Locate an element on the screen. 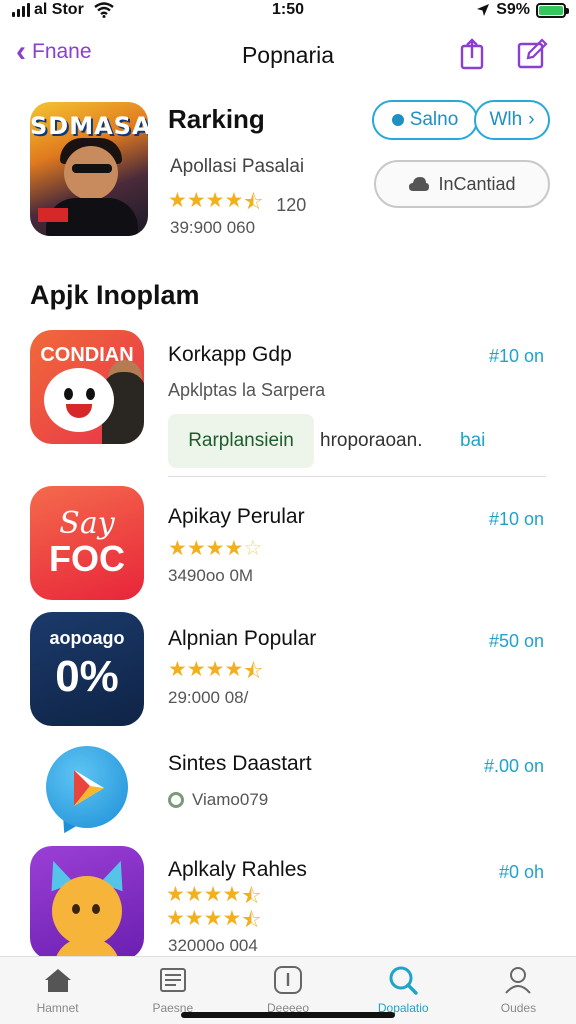 The width and height of the screenshot is (576, 1024). app-price: #0 oh is located at coordinates (521, 872).